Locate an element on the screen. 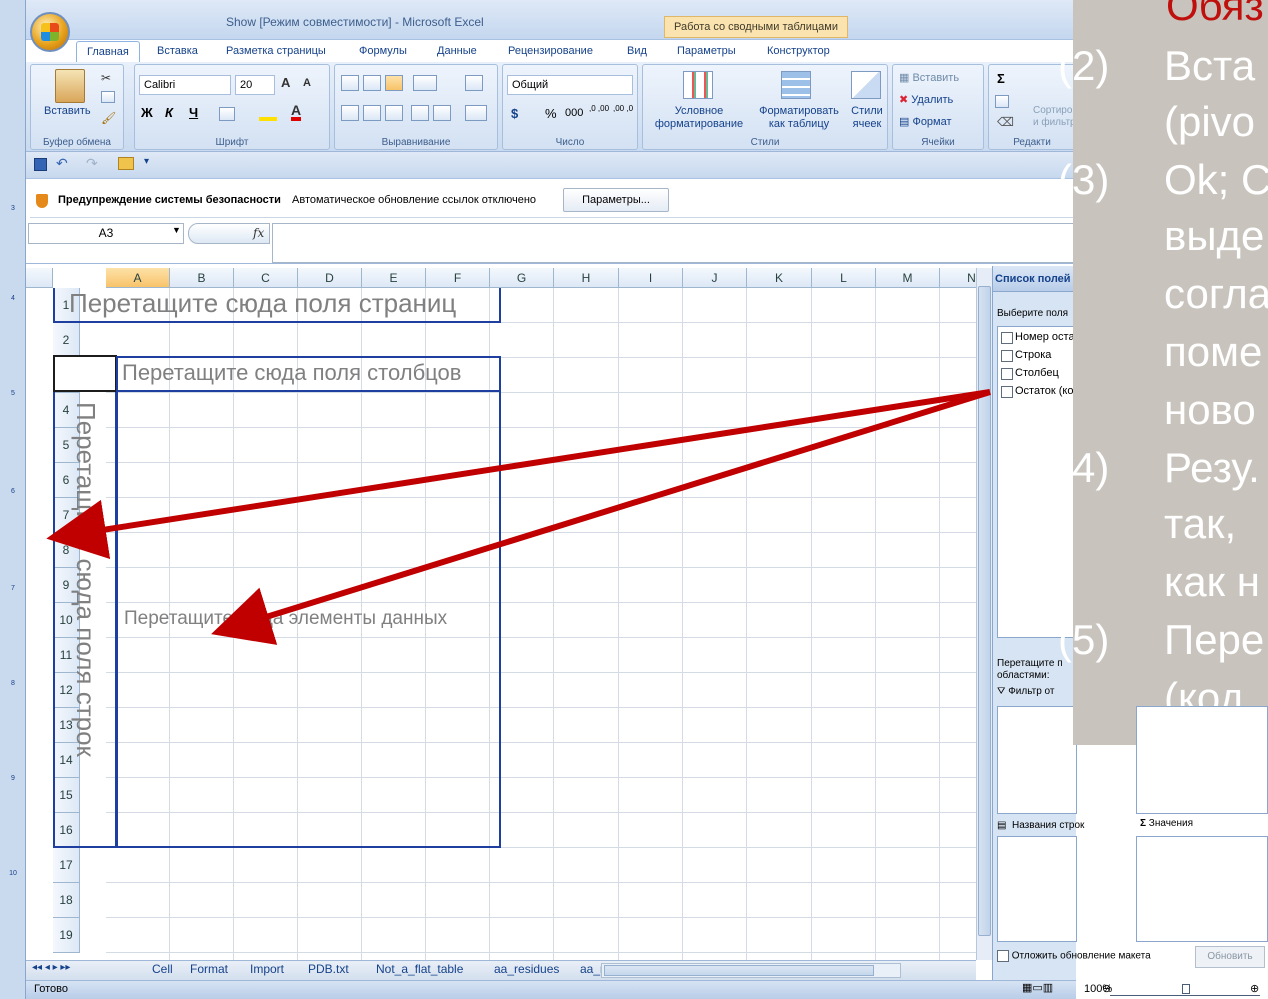 Image resolution: width=1268 pixels, height=999 pixels. office-logo-icon is located at coordinates (50, 32).